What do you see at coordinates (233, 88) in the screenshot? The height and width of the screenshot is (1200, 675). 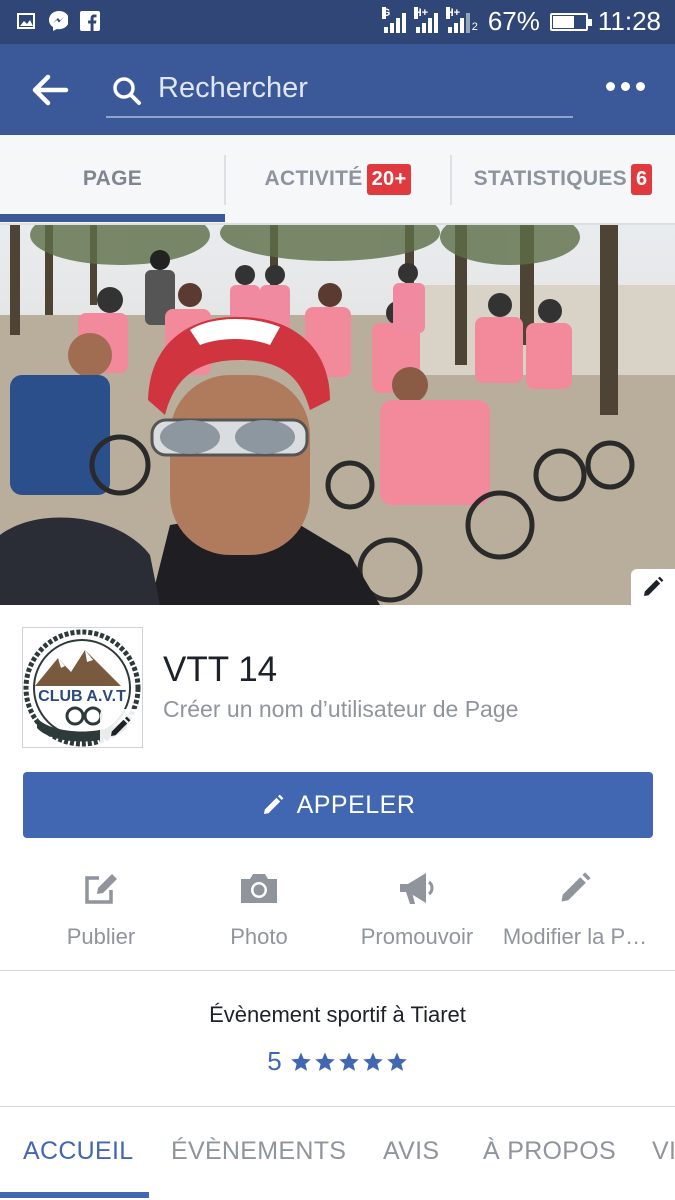 I see `search-input: Rechercher` at bounding box center [233, 88].